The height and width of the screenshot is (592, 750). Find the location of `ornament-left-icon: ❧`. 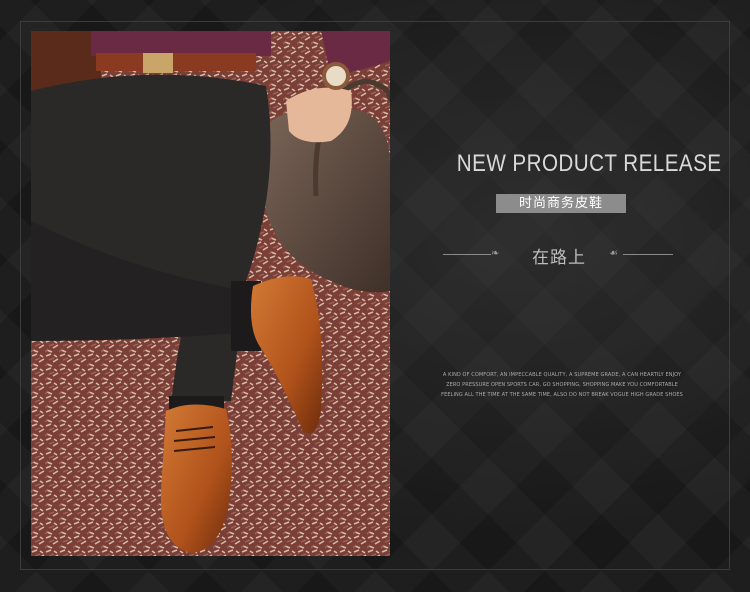

ornament-left-icon: ❧ is located at coordinates (495, 253).